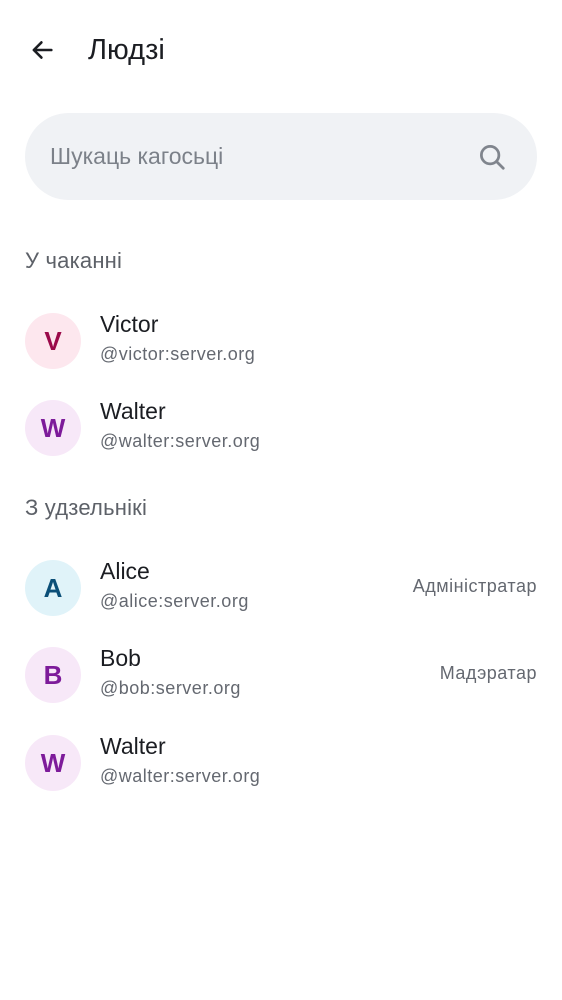 This screenshot has width=562, height=1000. What do you see at coordinates (245, 156) in the screenshot?
I see `search-input` at bounding box center [245, 156].